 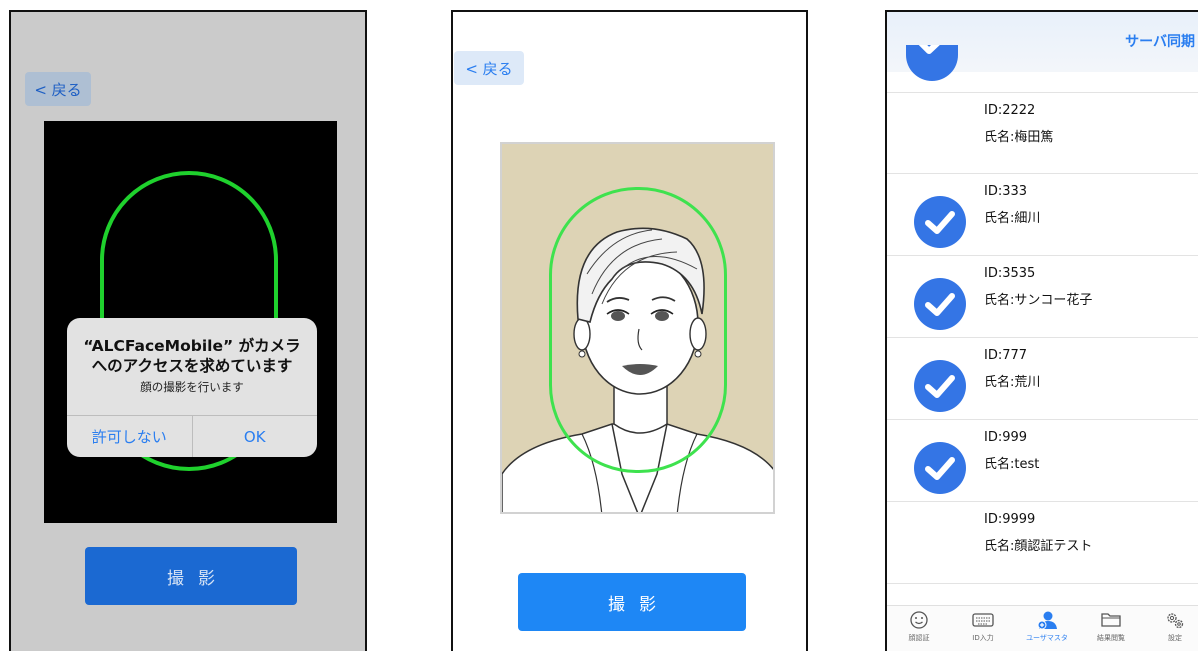 What do you see at coordinates (1010, 519) in the screenshot?
I see `user-id: ID:9999` at bounding box center [1010, 519].